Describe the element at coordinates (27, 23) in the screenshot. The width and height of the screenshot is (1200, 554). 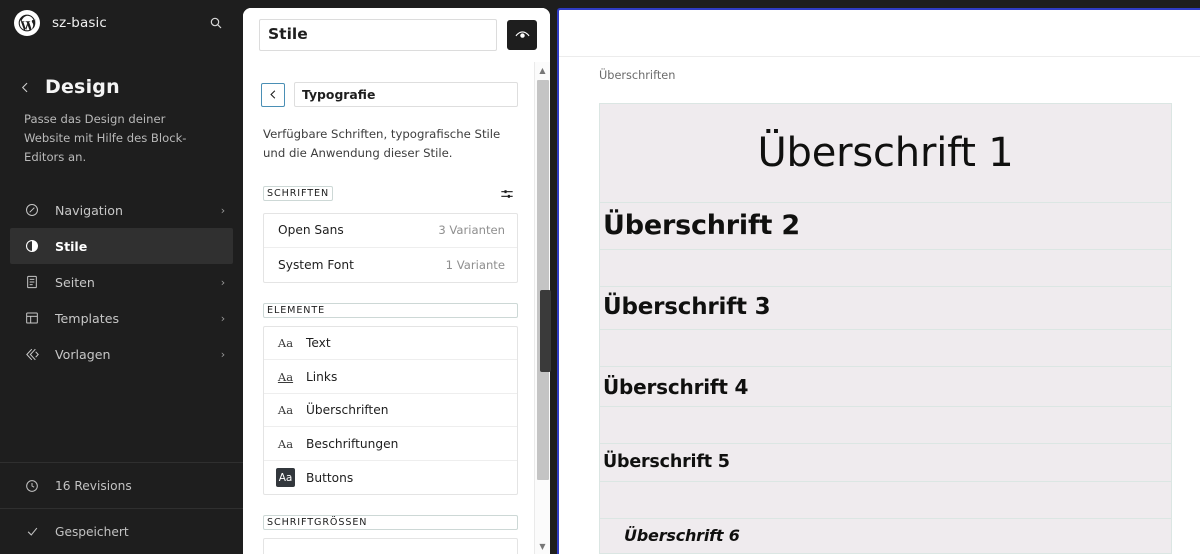
I see `wordpress-logo-icon` at that location.